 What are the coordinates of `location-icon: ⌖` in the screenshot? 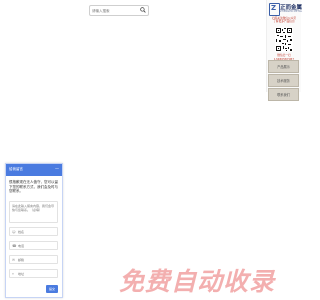 It's located at (13, 274).